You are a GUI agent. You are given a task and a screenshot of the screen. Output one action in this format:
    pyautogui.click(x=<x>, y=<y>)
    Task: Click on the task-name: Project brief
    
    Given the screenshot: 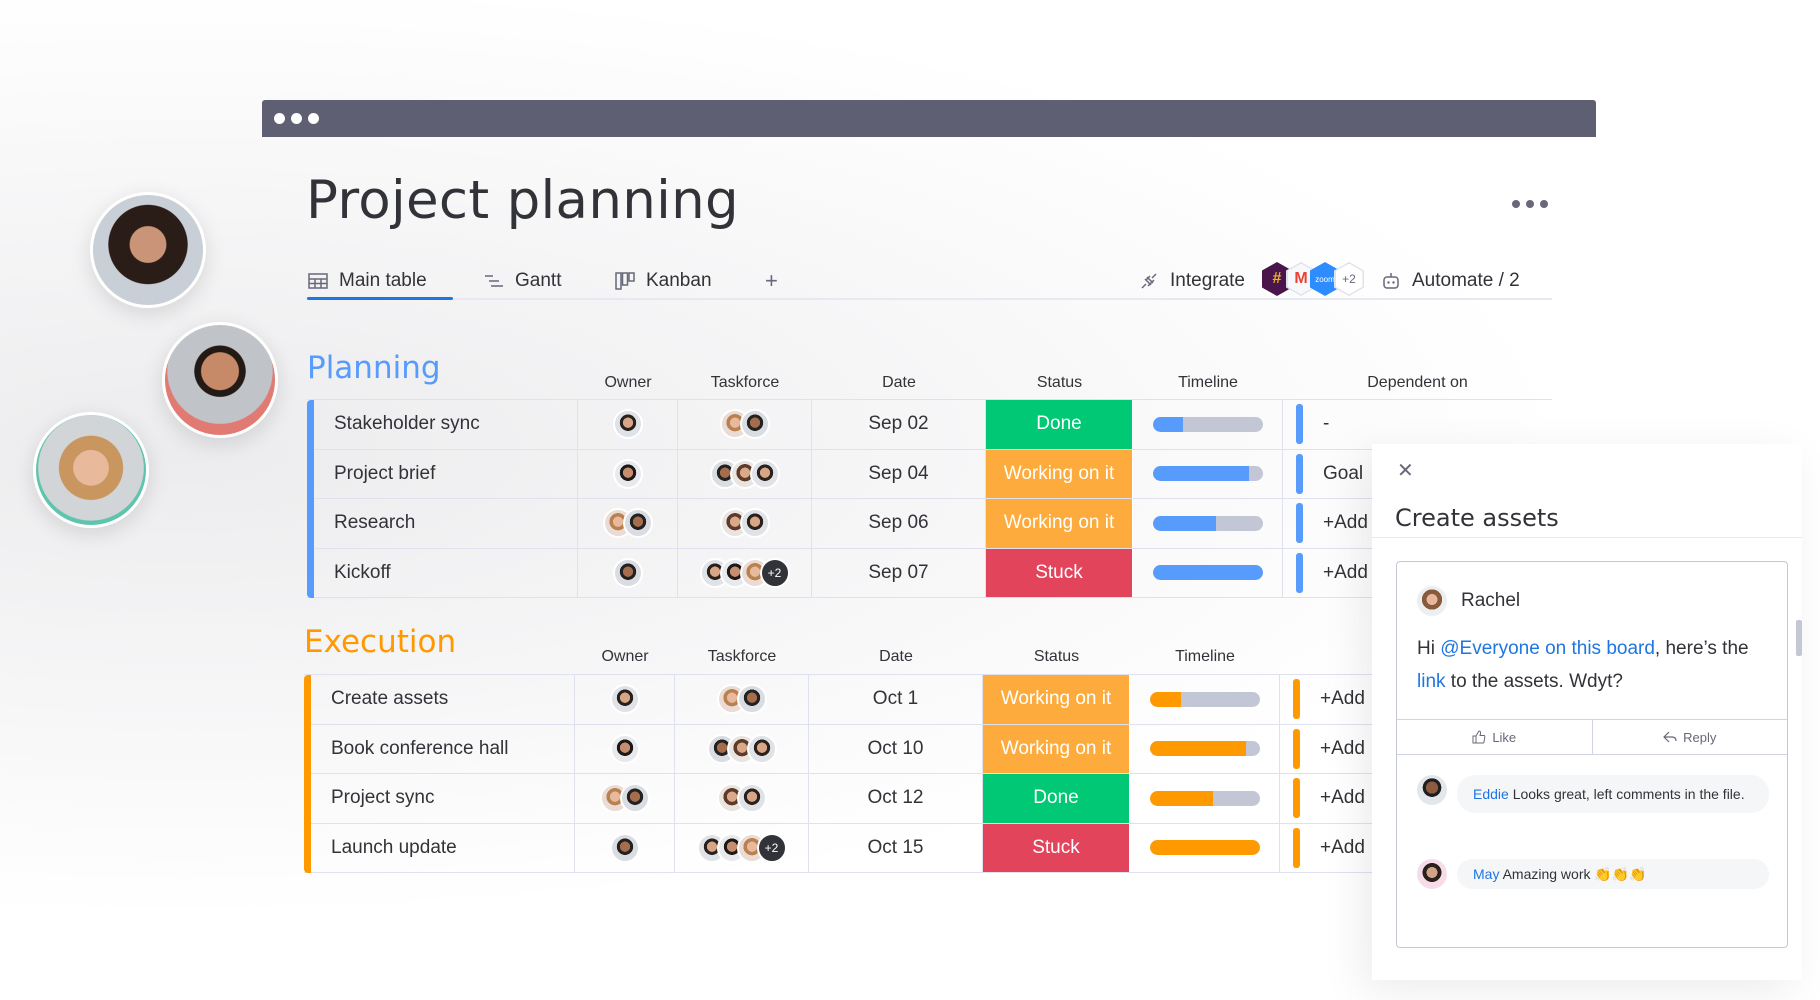 What is the action you would take?
    pyautogui.click(x=442, y=473)
    